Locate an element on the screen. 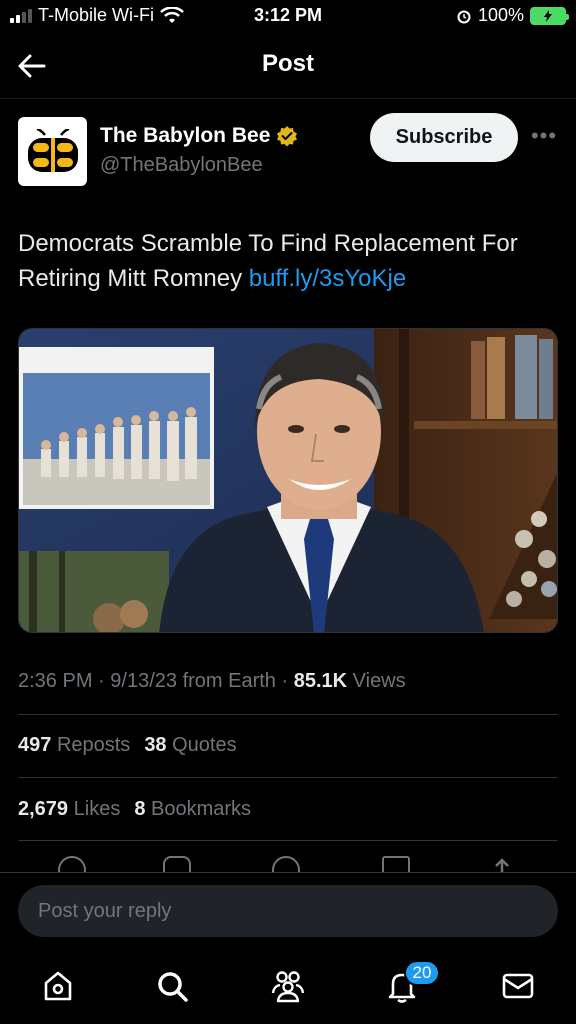 The height and width of the screenshot is (1024, 576). reply-input is located at coordinates (288, 911).